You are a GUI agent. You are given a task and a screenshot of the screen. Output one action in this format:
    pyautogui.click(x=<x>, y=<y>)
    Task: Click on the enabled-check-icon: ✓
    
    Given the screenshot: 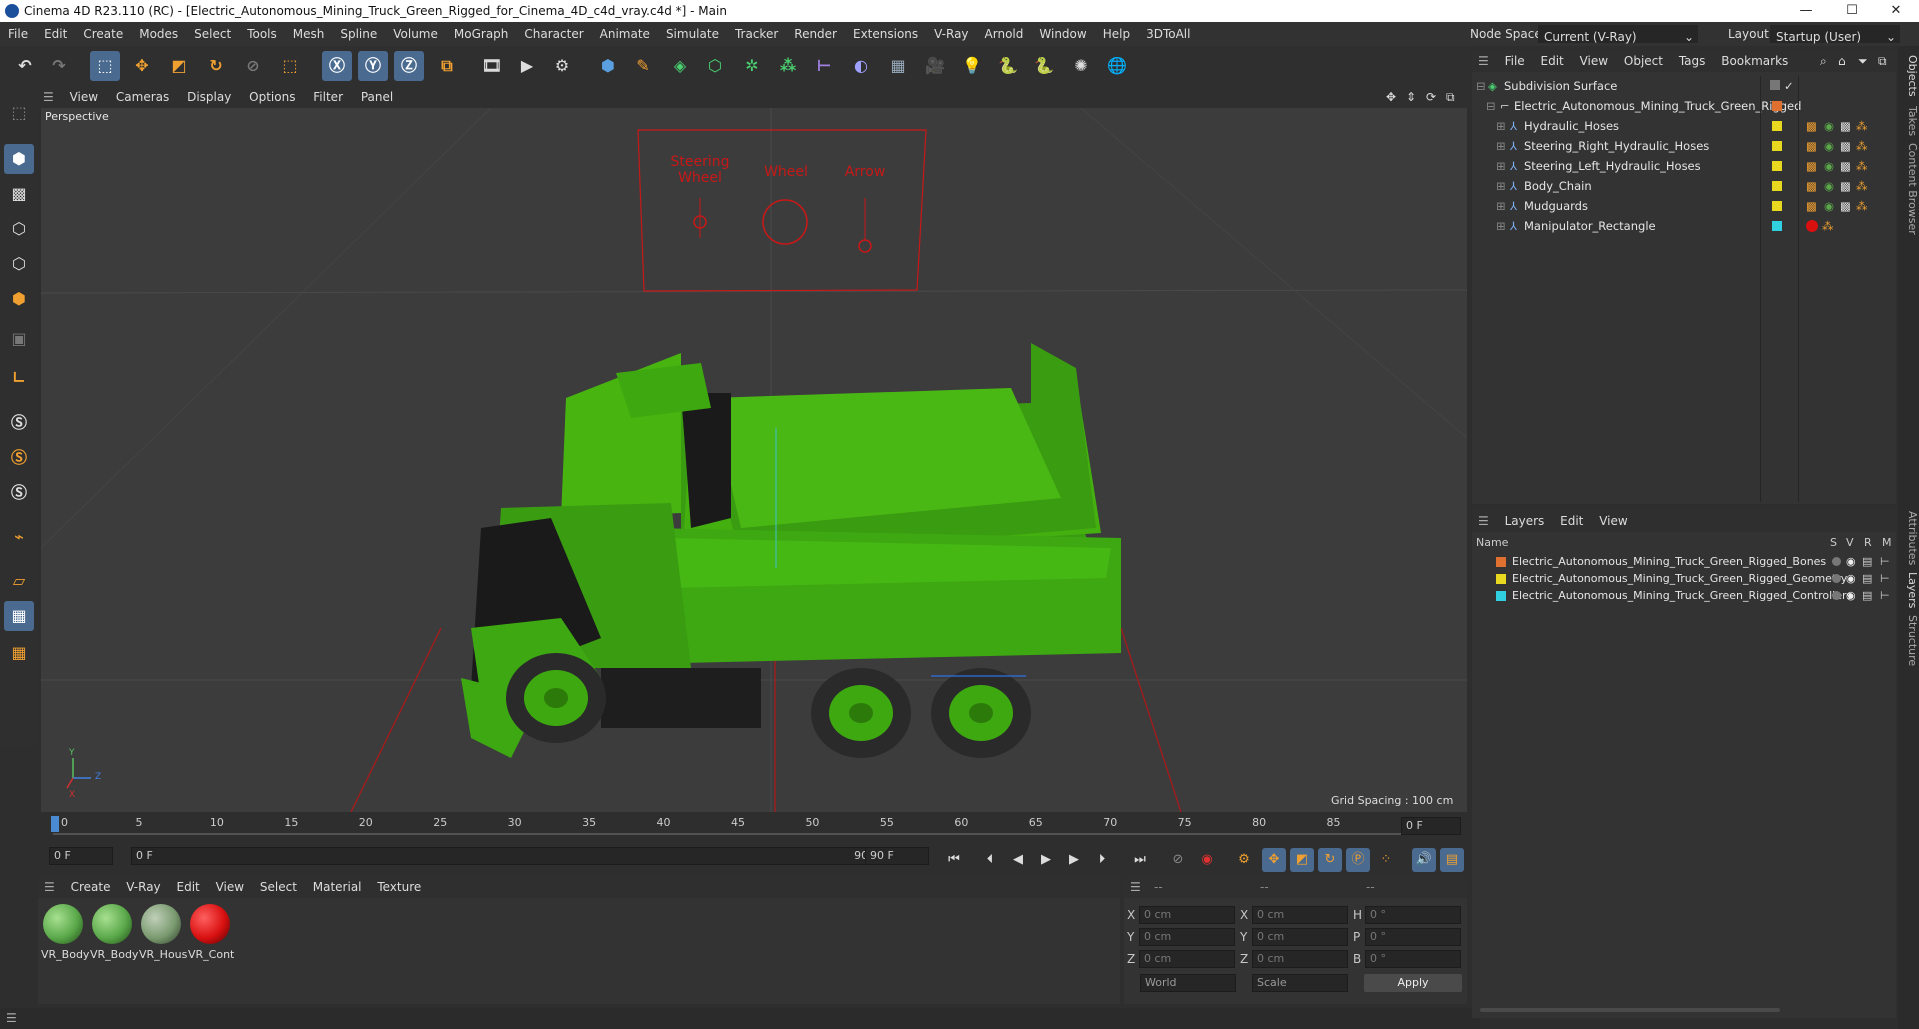 What is the action you would take?
    pyautogui.click(x=1789, y=86)
    